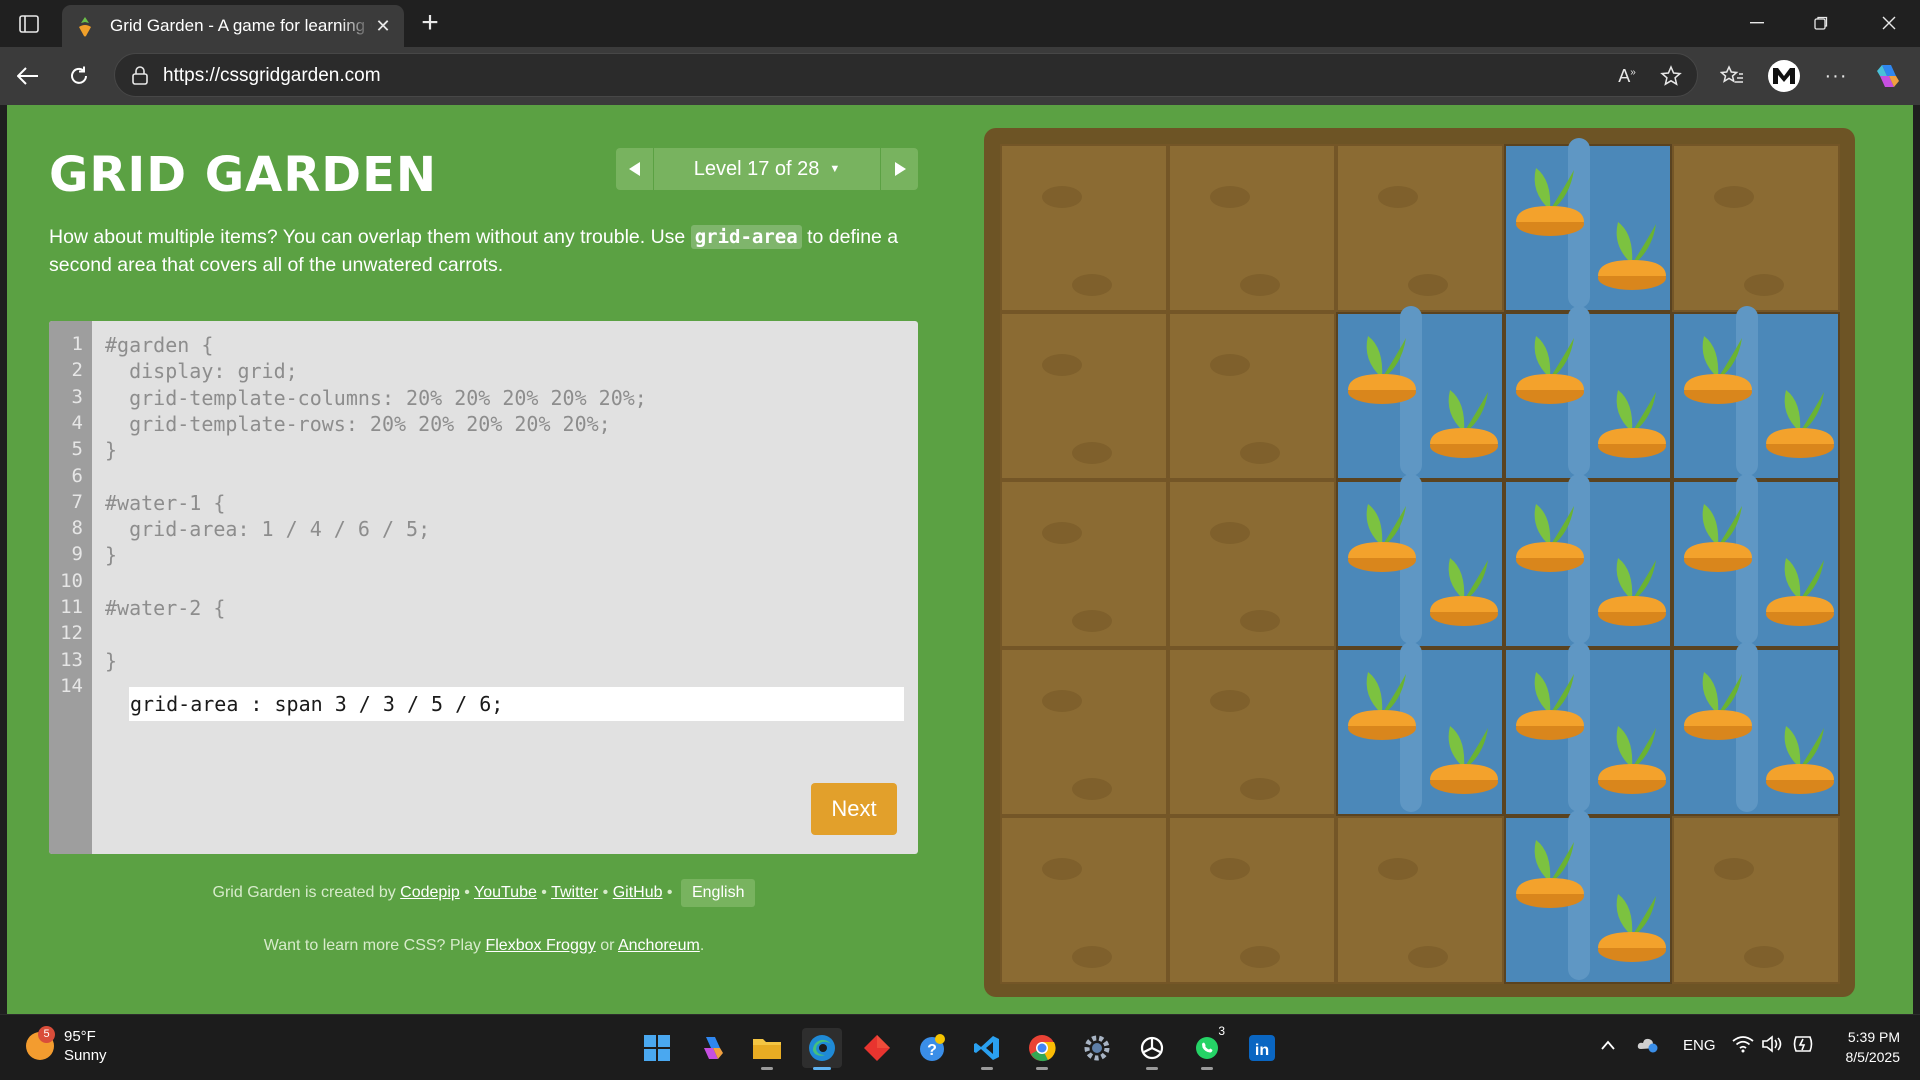 This screenshot has width=1920, height=1080. Describe the element at coordinates (899, 169) in the screenshot. I see `next-level-icon` at that location.